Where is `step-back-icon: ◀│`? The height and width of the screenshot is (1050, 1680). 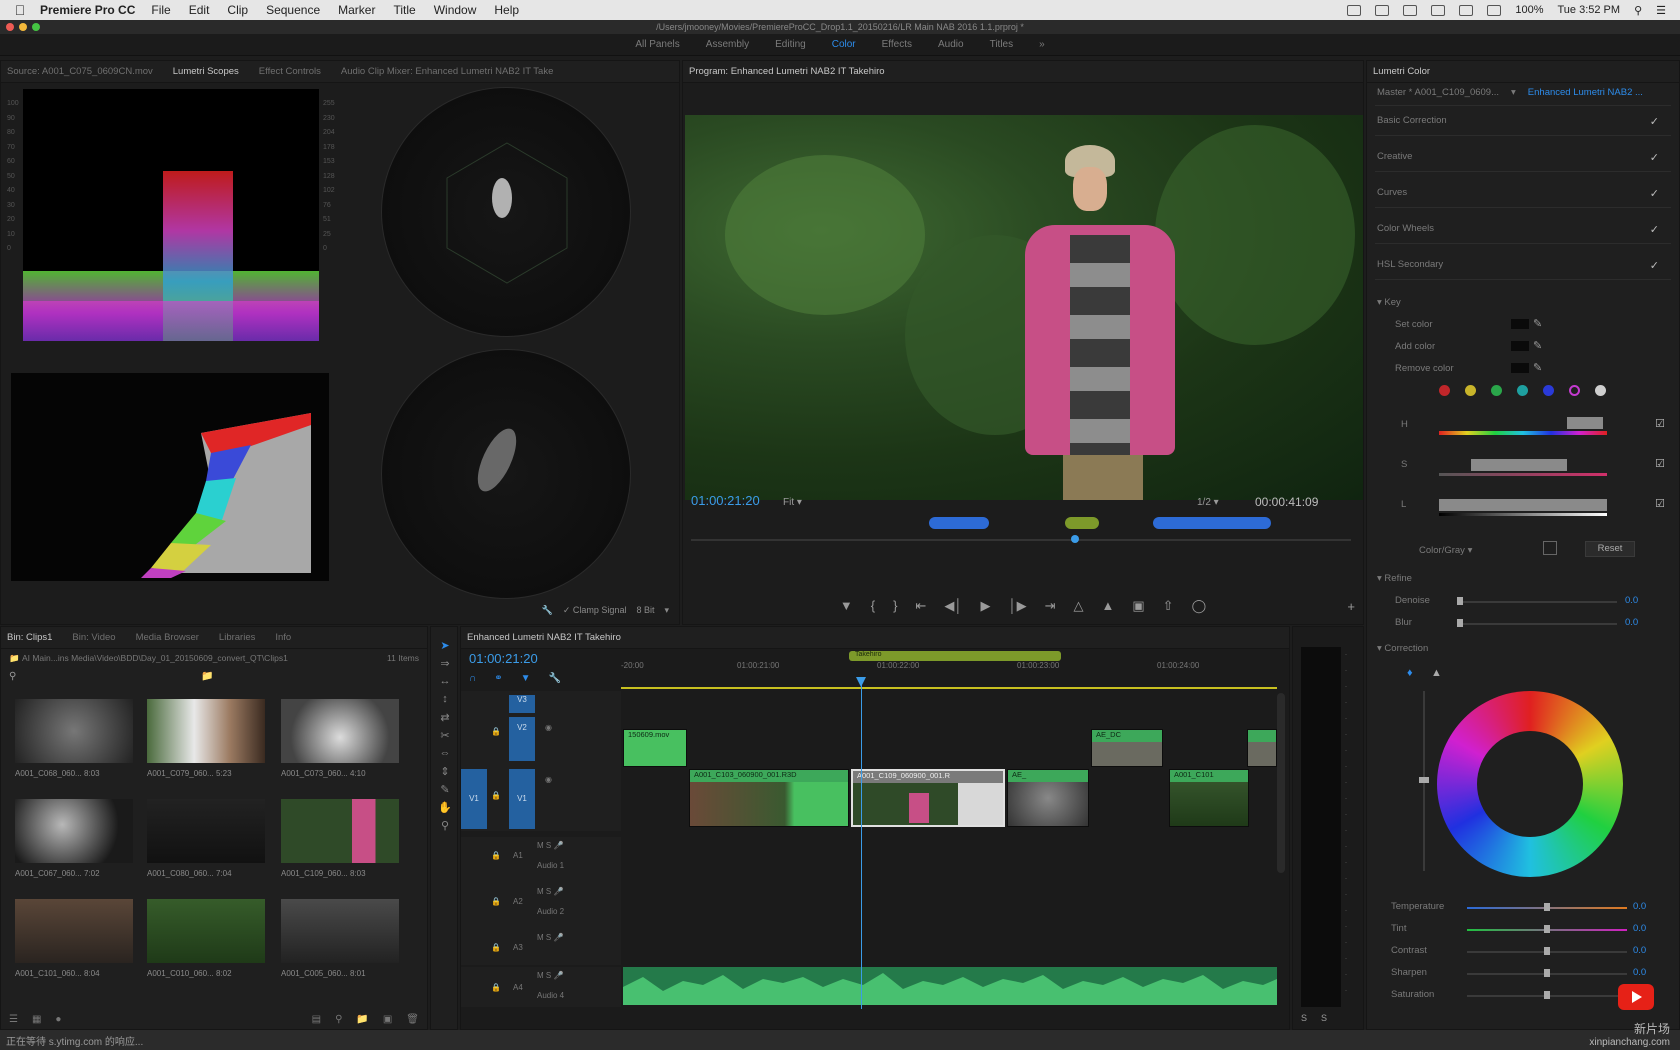
step-back-icon: ◀│ is located at coordinates (953, 606).